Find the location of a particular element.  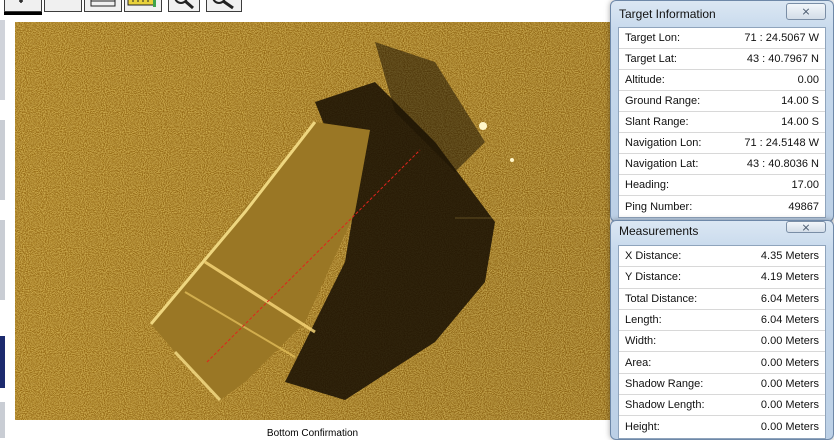

side-panel-accent is located at coordinates (2, 362).